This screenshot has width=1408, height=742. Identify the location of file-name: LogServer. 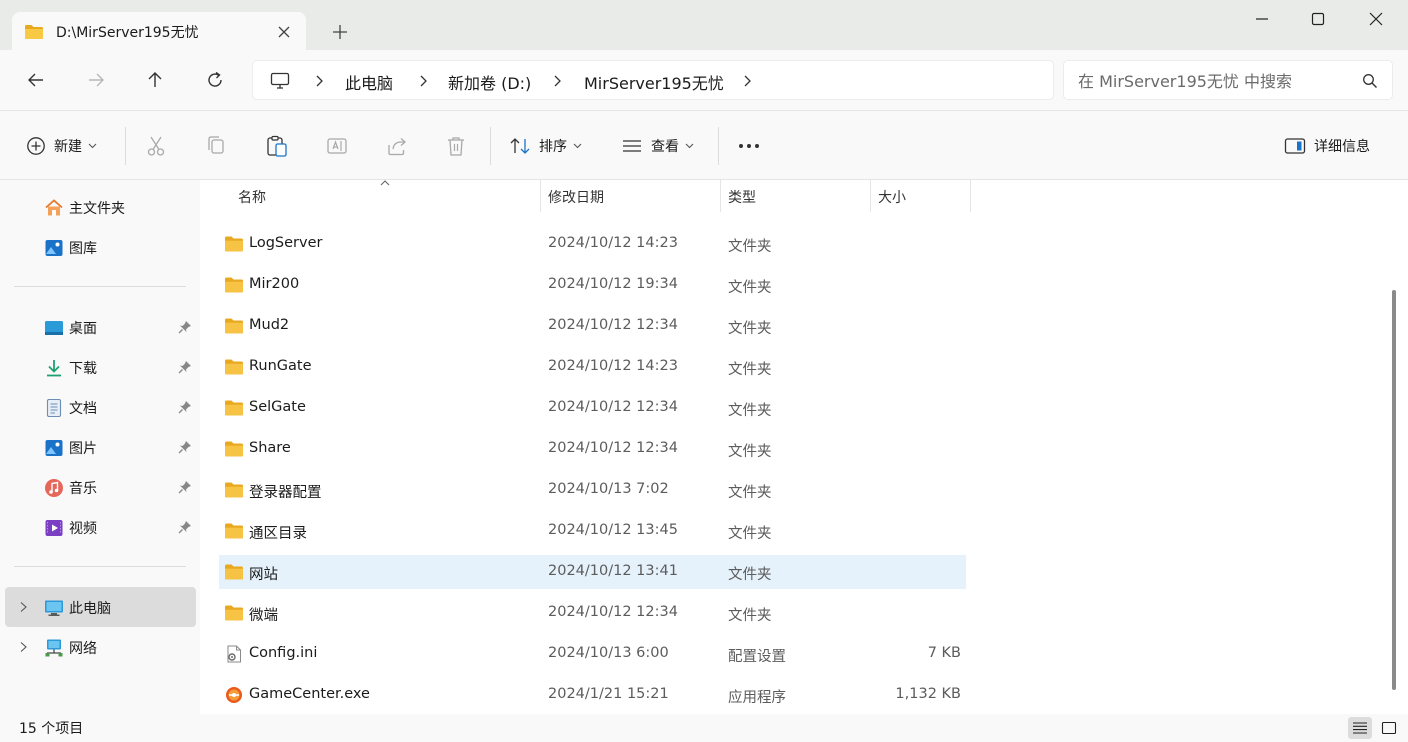
(286, 243).